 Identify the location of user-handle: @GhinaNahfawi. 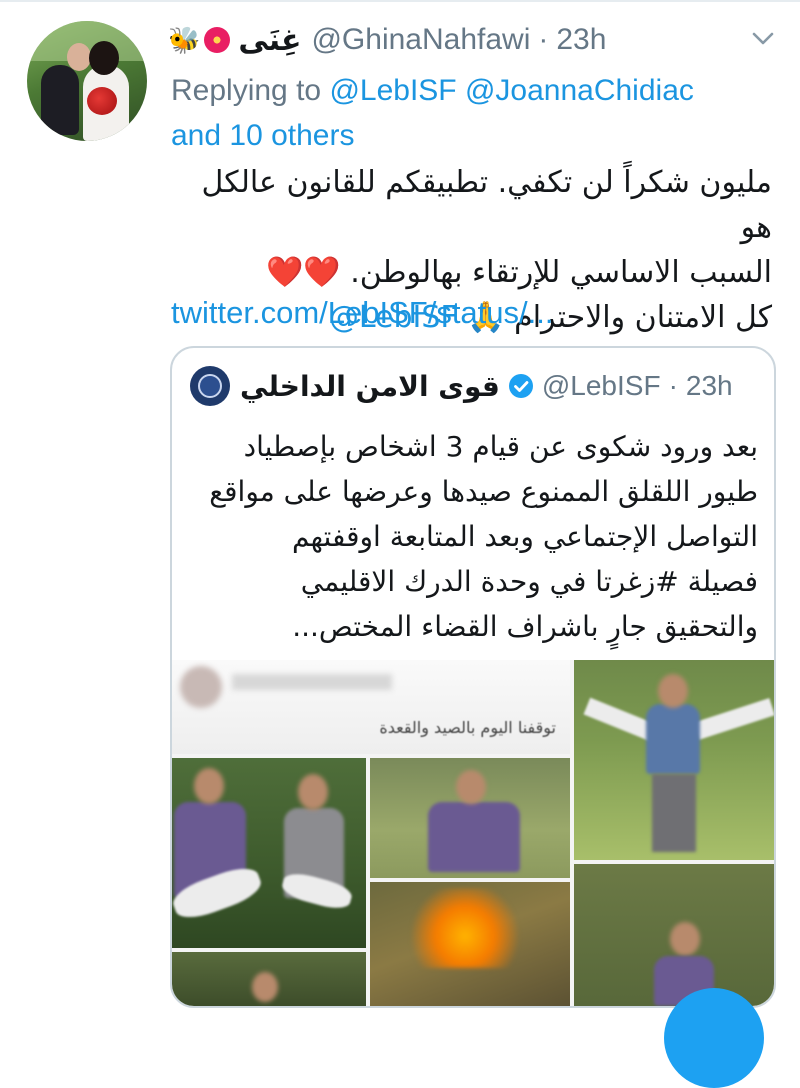
(420, 40).